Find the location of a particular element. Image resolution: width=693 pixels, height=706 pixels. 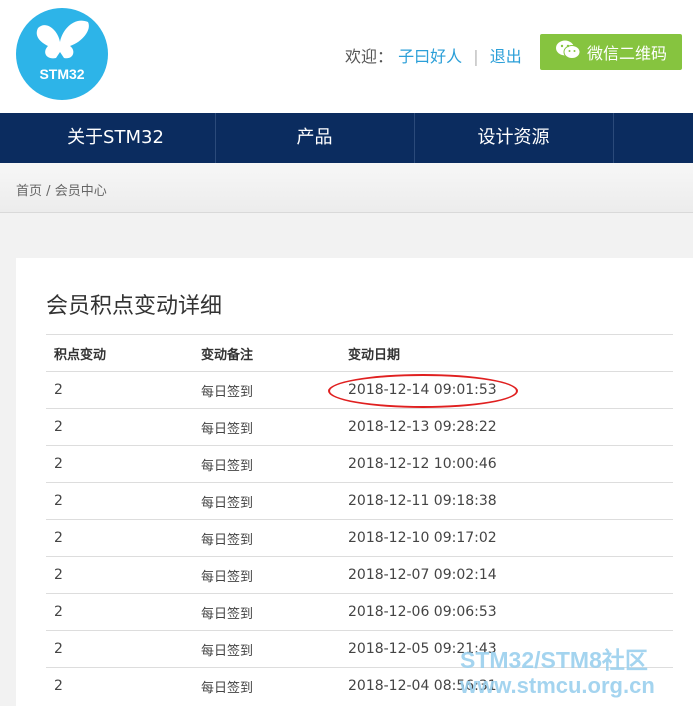

watermark-line1: STM32/STM8社区 is located at coordinates (554, 660).